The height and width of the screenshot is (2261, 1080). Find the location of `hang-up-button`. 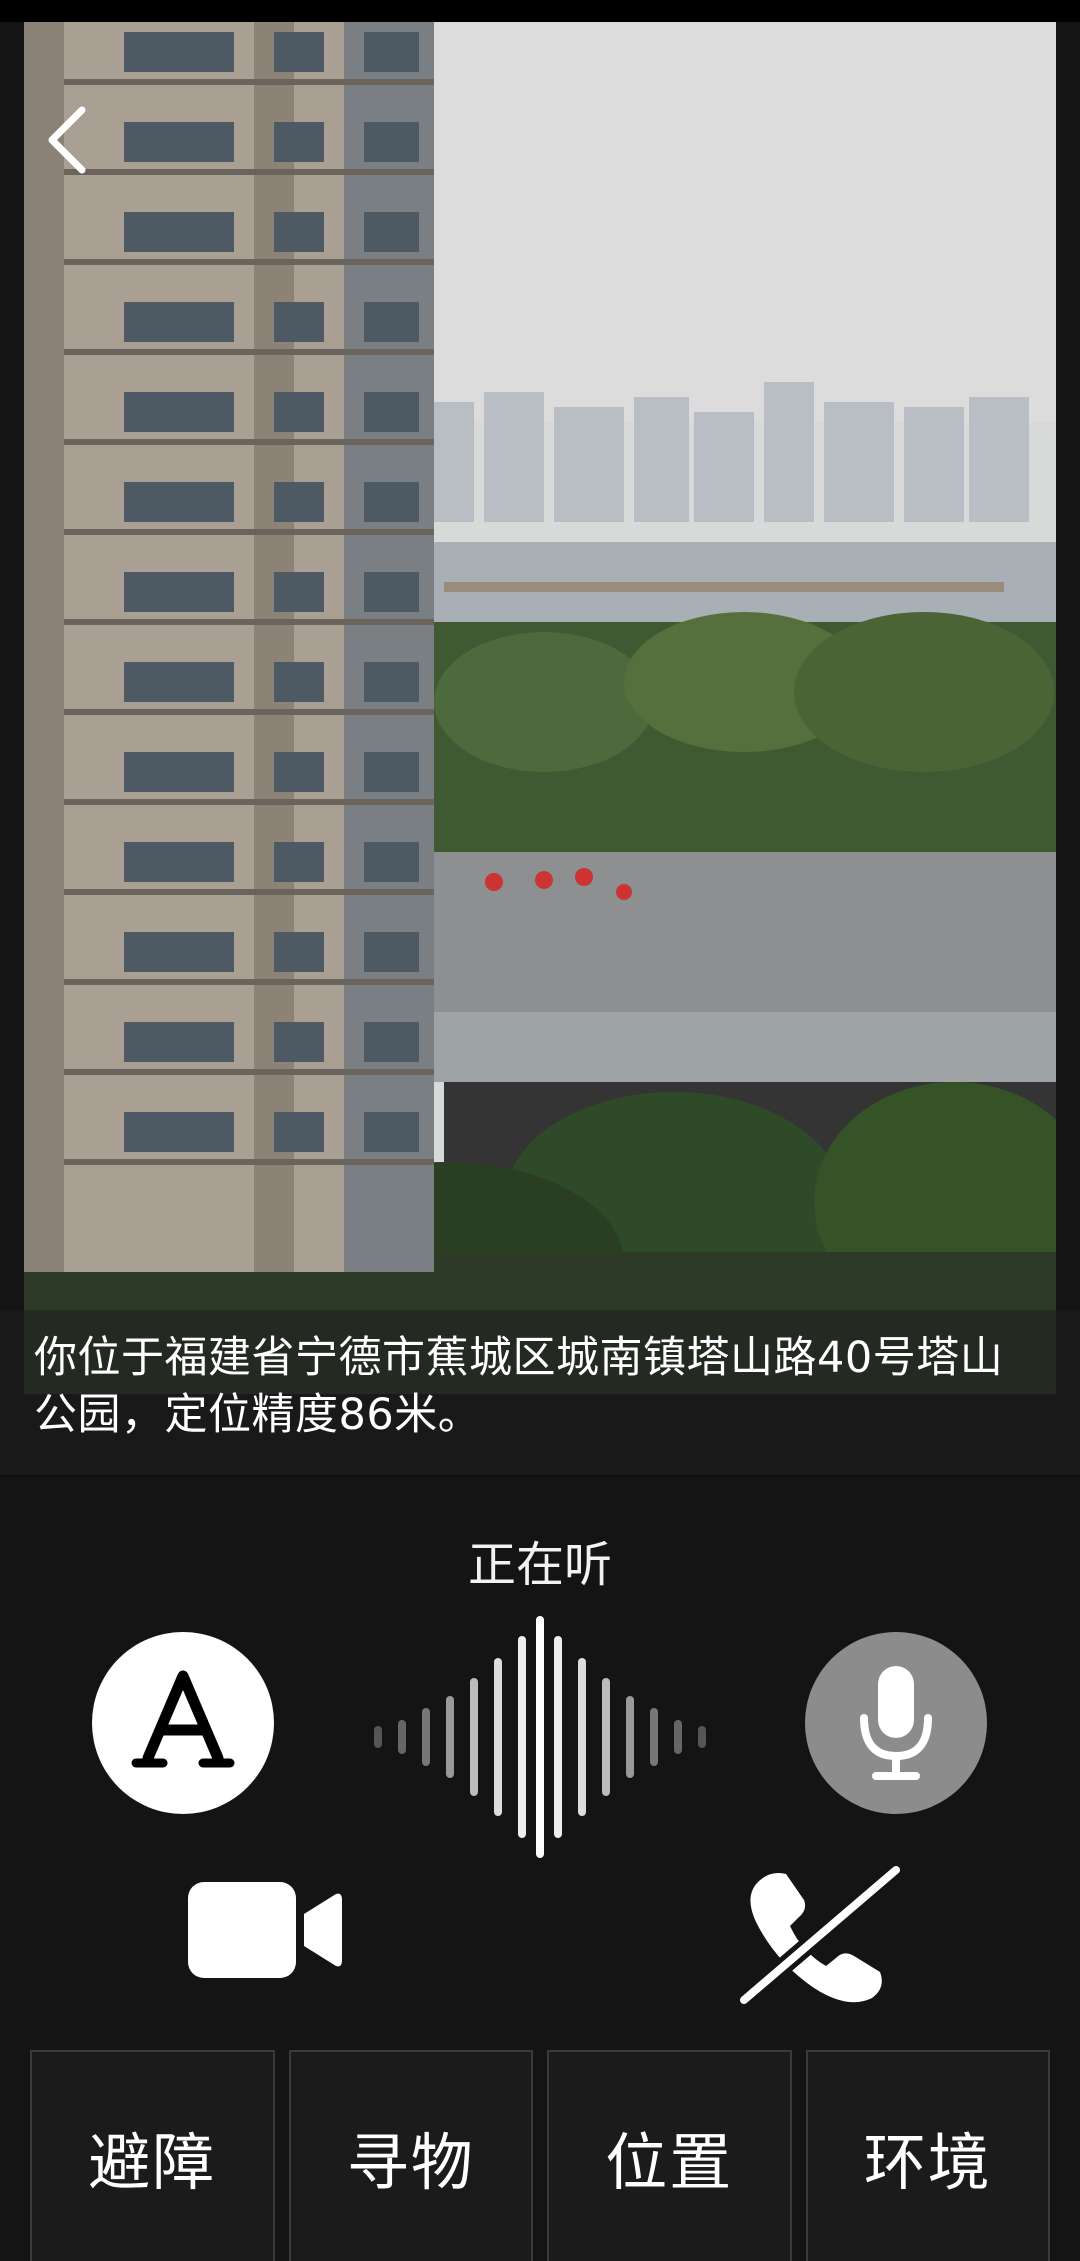

hang-up-button is located at coordinates (820, 1935).